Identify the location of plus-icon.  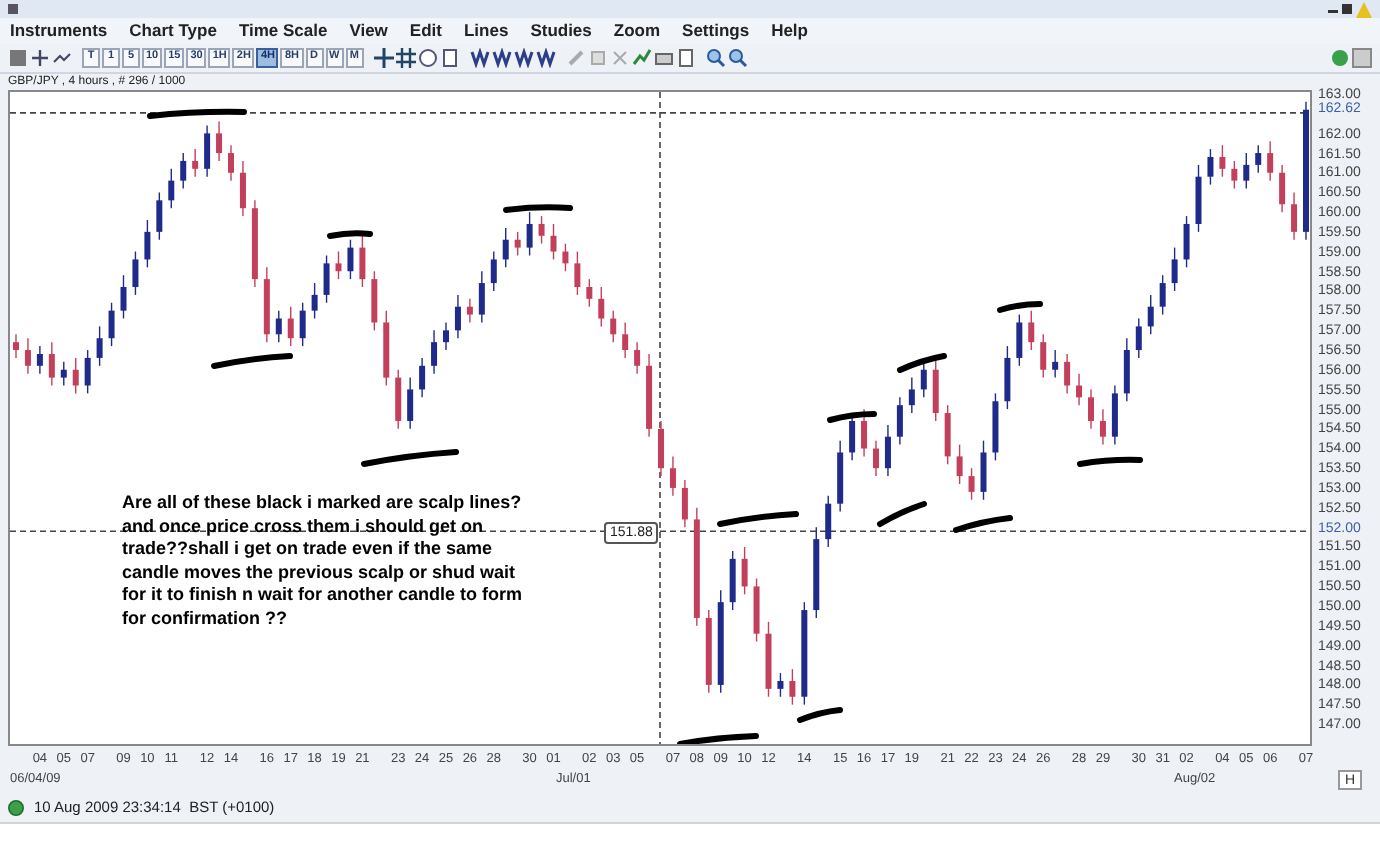
(383, 58).